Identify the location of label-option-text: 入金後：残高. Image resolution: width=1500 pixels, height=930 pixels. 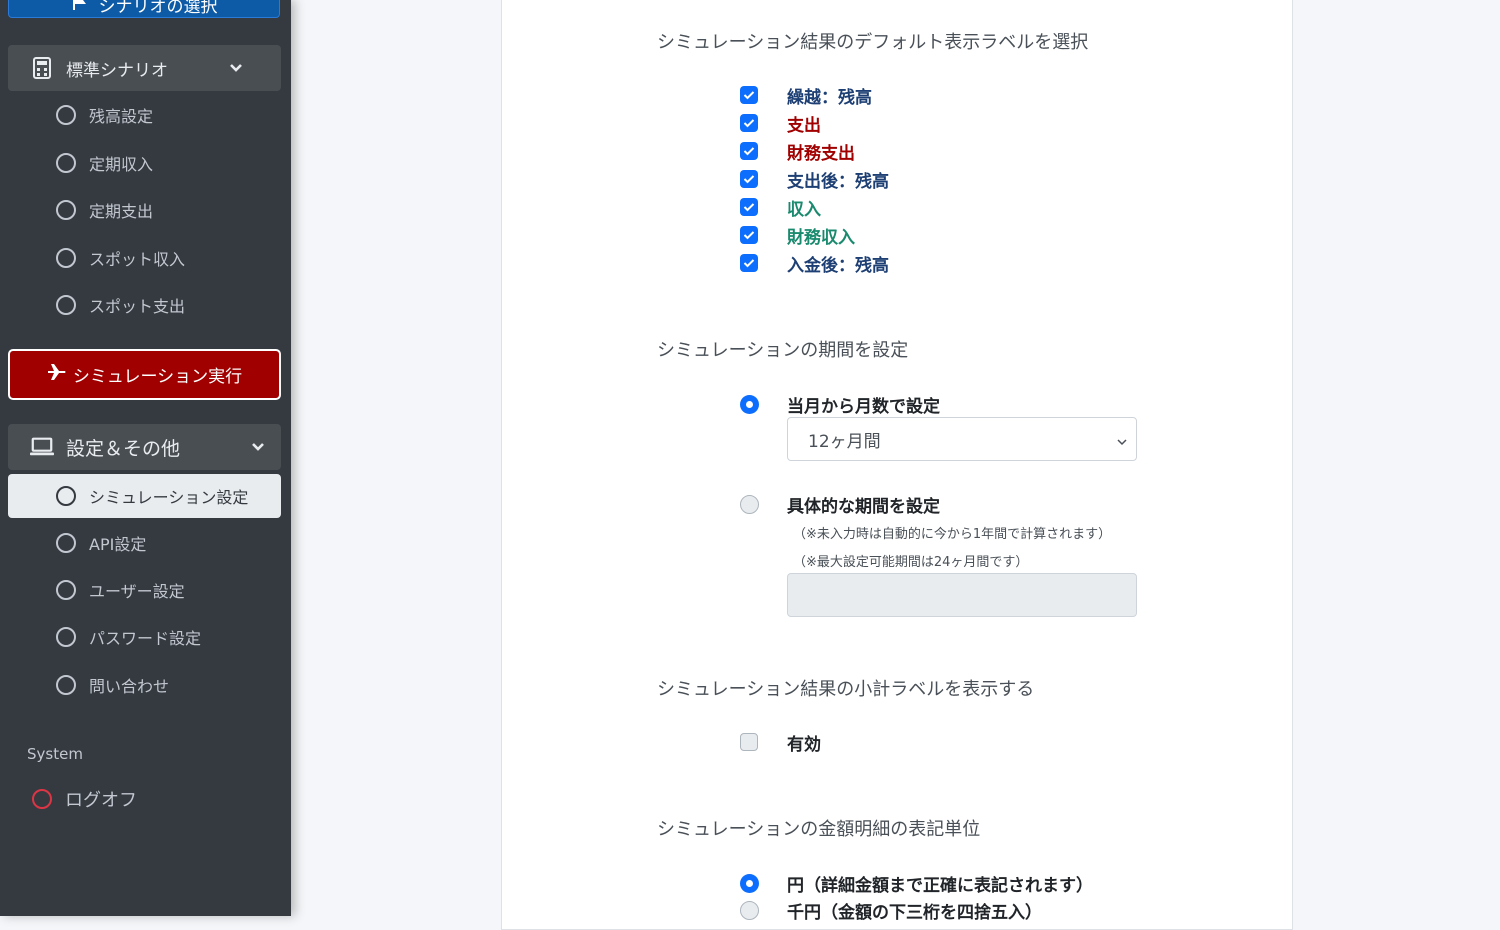
(838, 265).